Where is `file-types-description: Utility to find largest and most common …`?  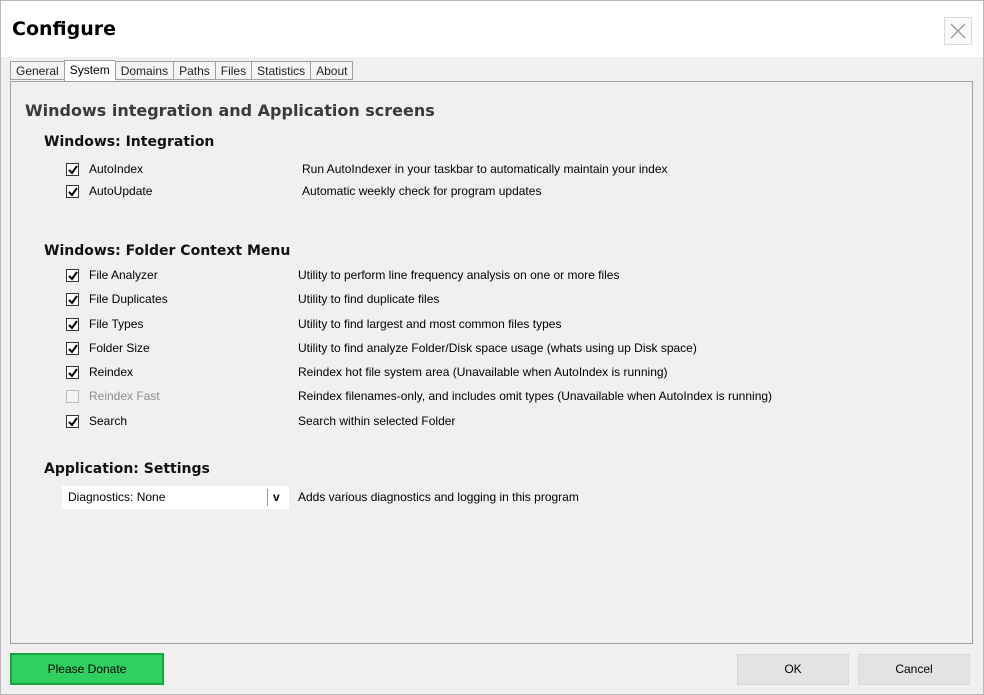 file-types-description: Utility to find largest and most common … is located at coordinates (430, 324).